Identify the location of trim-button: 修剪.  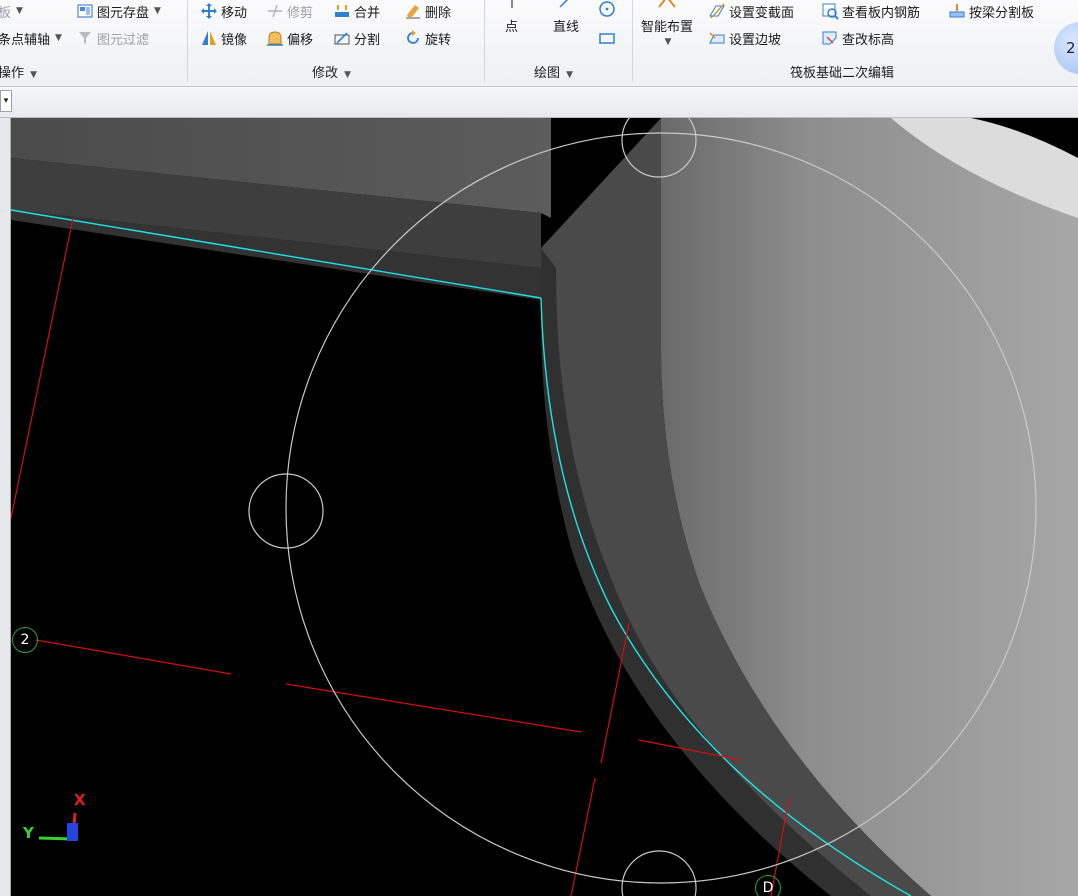
(289, 11).